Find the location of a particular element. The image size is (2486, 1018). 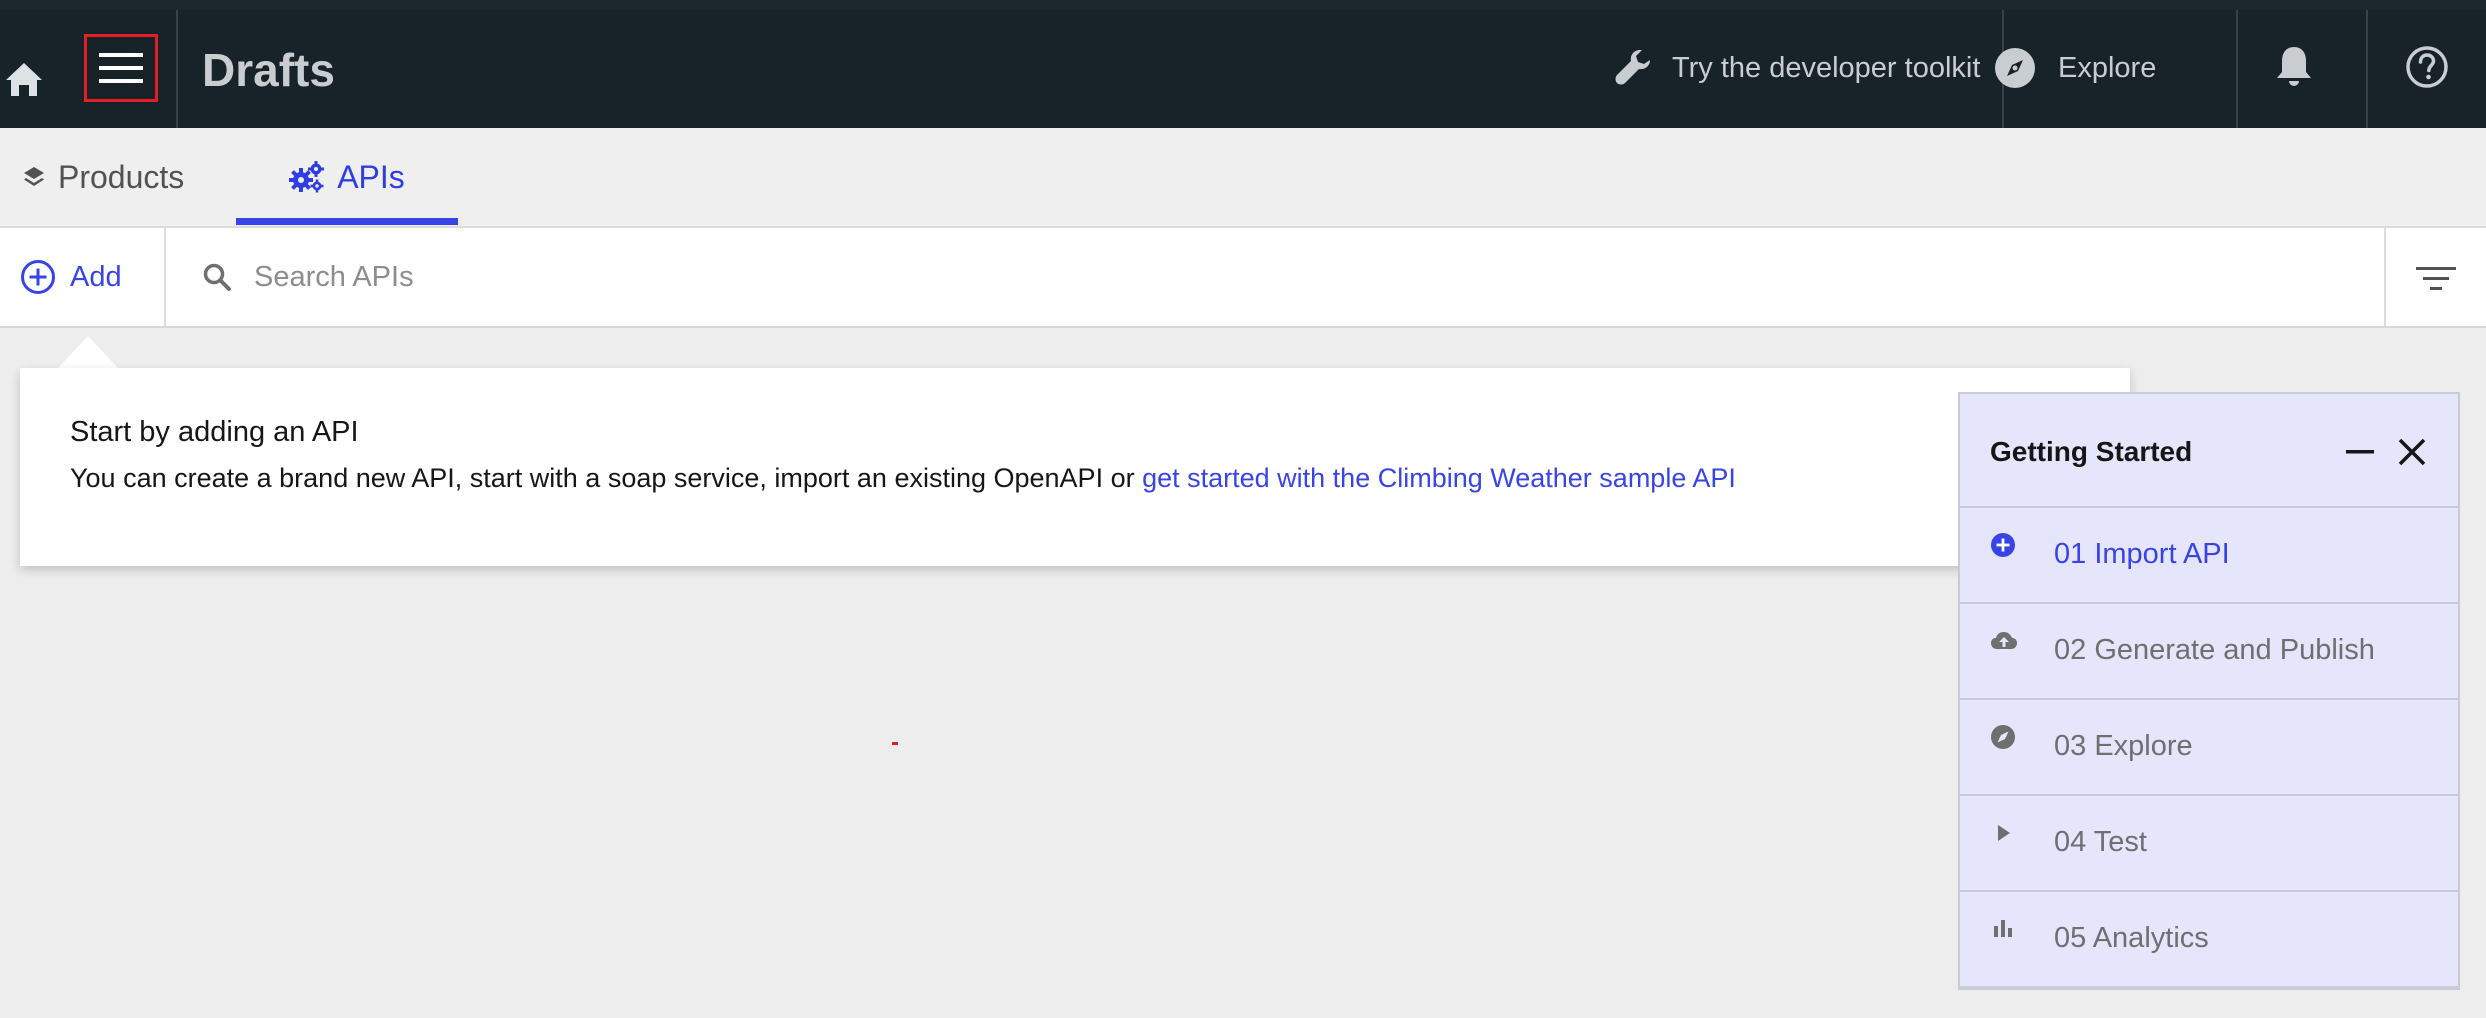

getting-started-step-explore: 03 Explore is located at coordinates (2209, 748).